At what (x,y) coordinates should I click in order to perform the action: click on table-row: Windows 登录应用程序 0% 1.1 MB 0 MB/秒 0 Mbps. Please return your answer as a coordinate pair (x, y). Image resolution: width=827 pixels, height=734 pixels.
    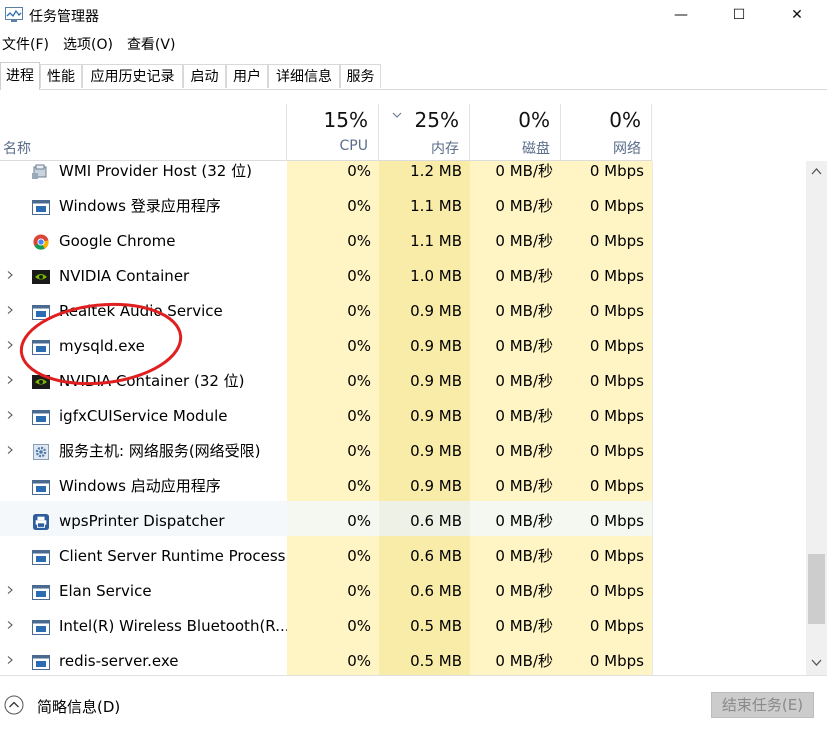
    Looking at the image, I should click on (403, 203).